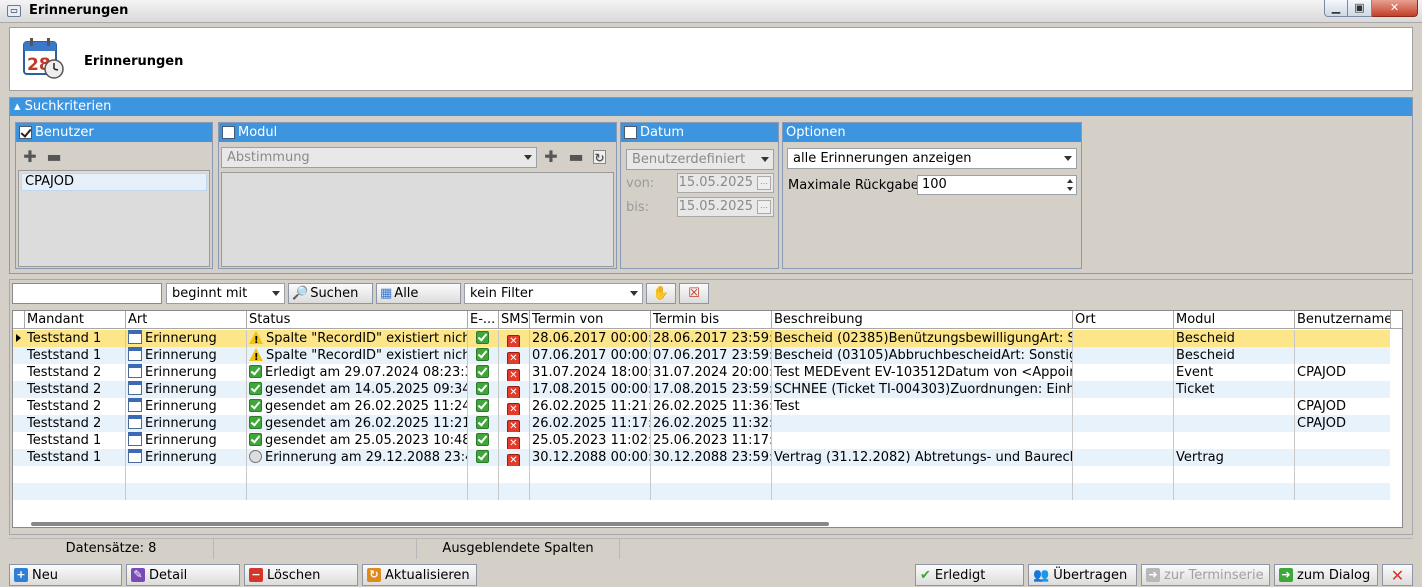 The image size is (1422, 587). What do you see at coordinates (661, 293) in the screenshot?
I see `filter-edit-button: ✋` at bounding box center [661, 293].